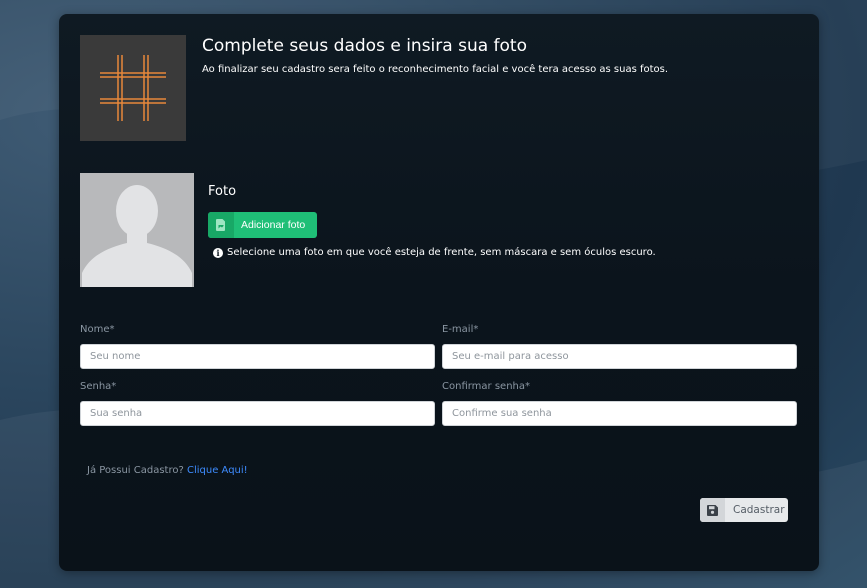 Image resolution: width=867 pixels, height=588 pixels. I want to click on email-label: E-mail*, so click(460, 329).